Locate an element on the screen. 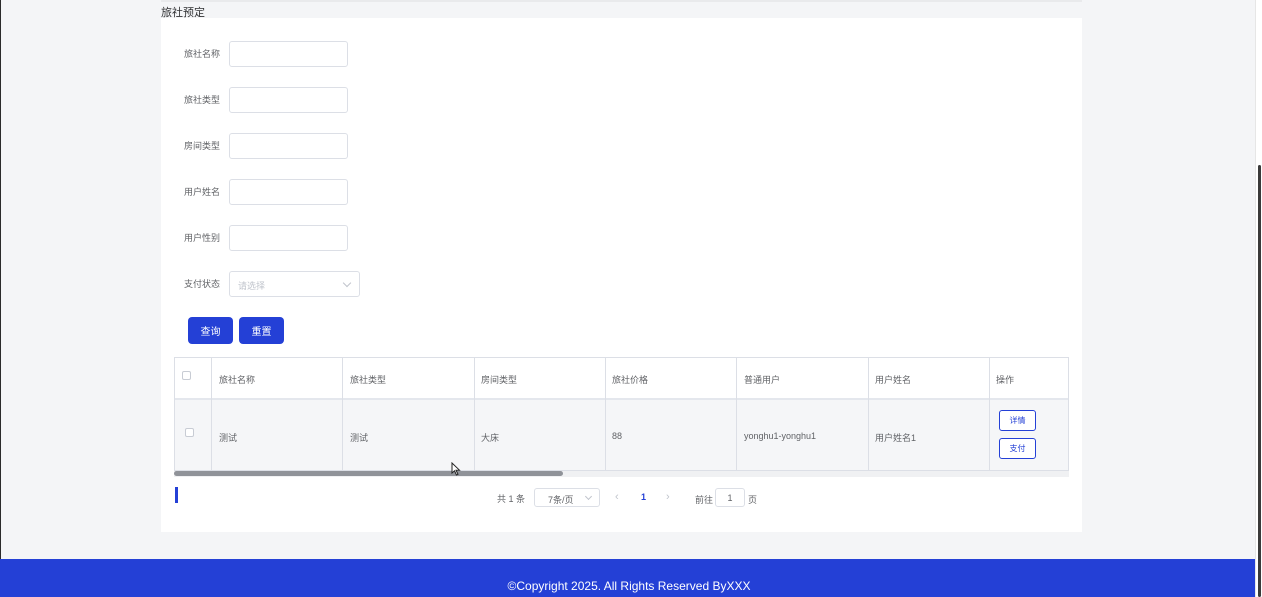  user-gender-label: 用户性别 is located at coordinates (202, 238).